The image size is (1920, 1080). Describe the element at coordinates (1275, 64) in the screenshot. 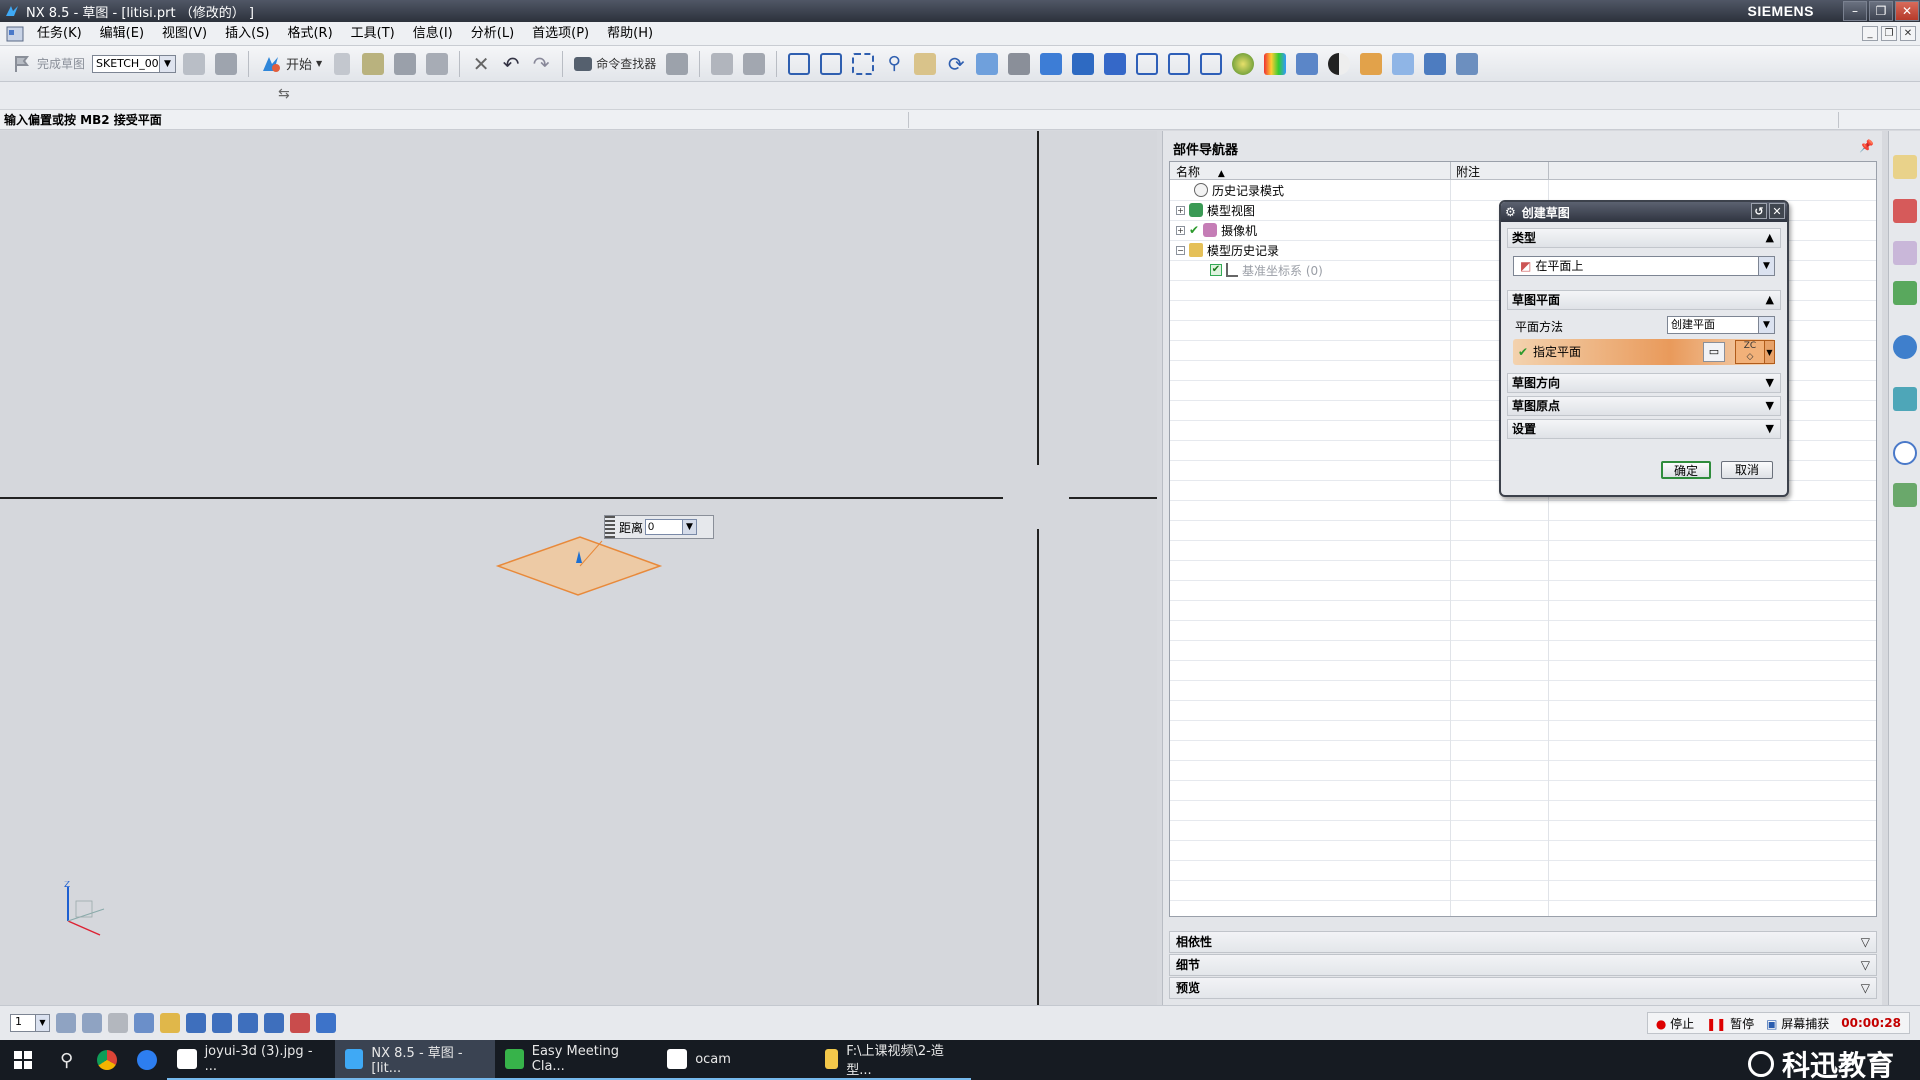

I see `studio-button` at that location.